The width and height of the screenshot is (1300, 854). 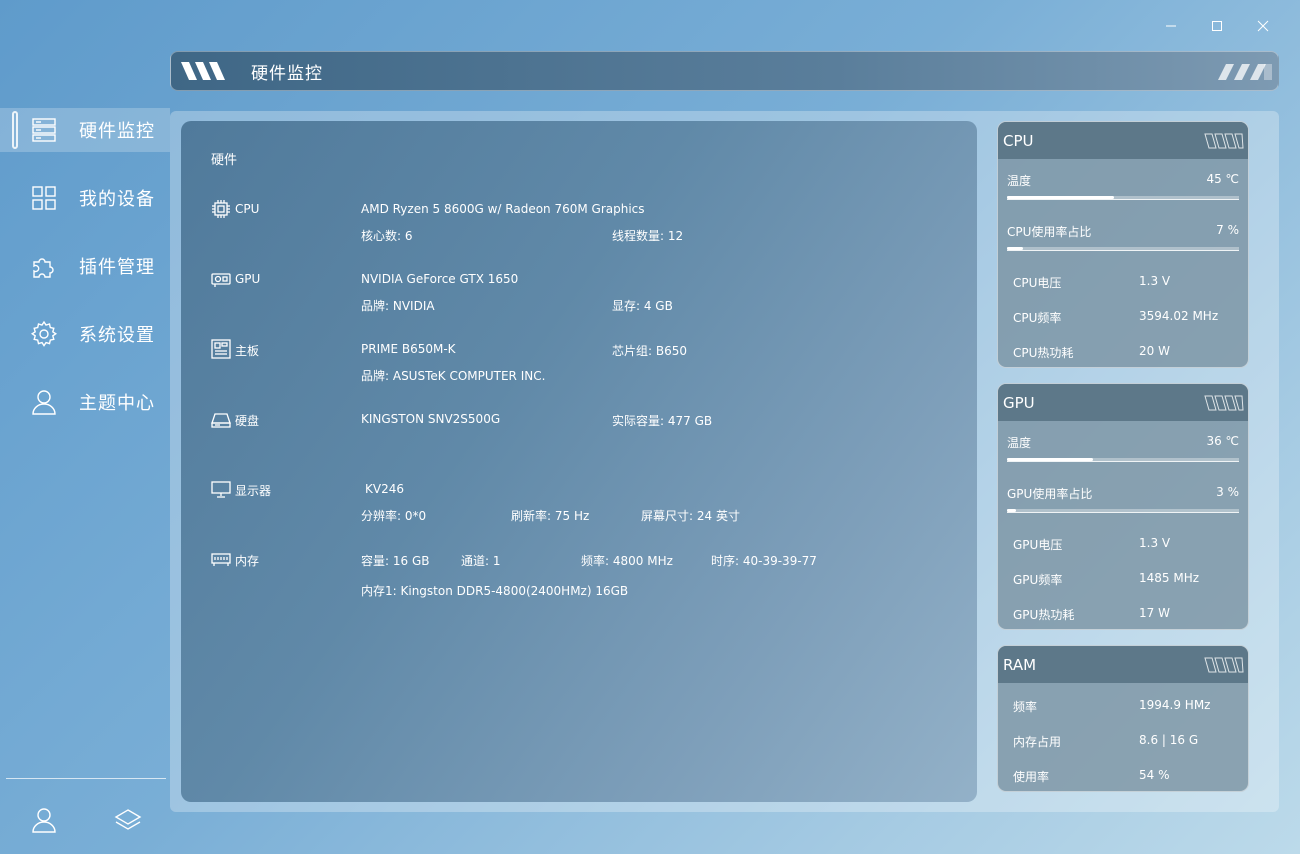 I want to click on sidebar-item-settings: 系统设置, so click(x=85, y=334).